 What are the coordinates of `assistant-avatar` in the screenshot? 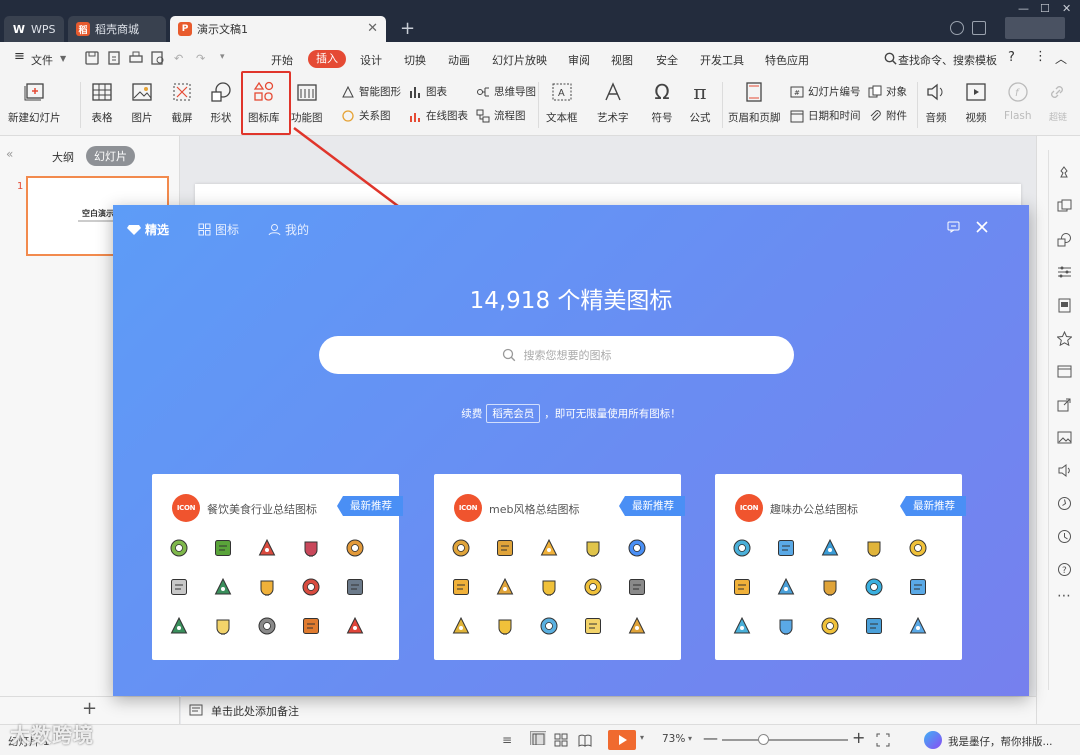 It's located at (933, 740).